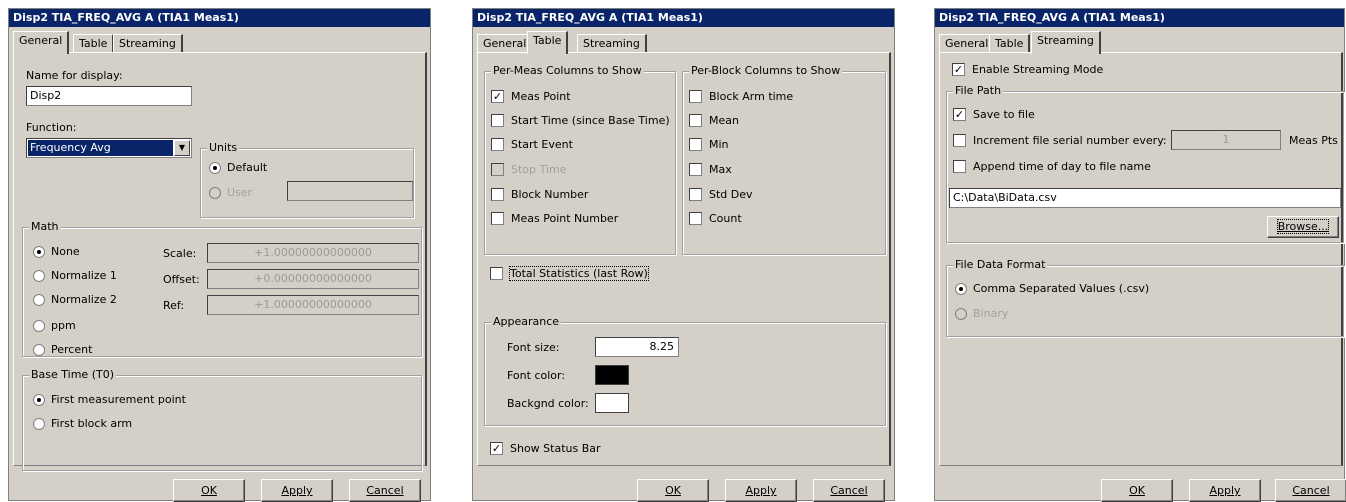 Image resolution: width=1346 pixels, height=502 pixels. I want to click on total-stats-label: Total Statistics (last Row), so click(579, 273).